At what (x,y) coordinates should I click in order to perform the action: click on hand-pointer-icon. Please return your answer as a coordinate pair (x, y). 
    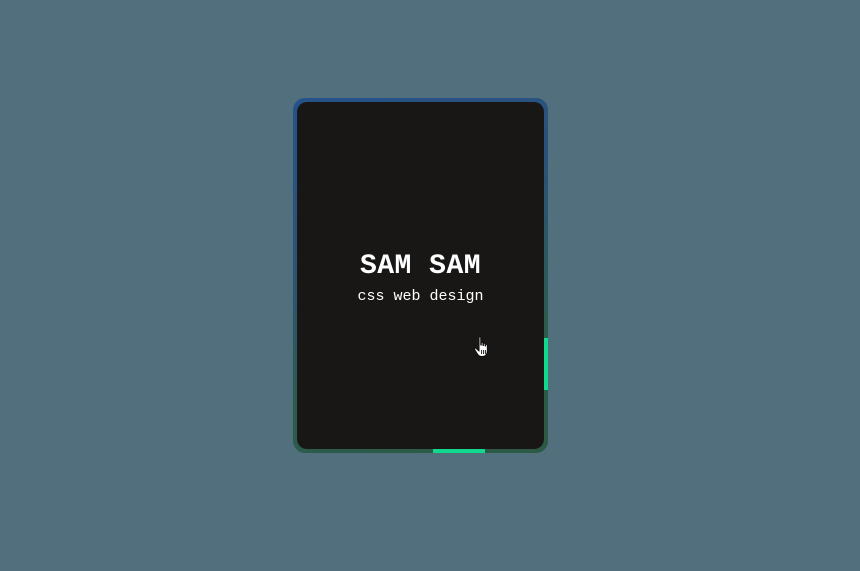
    Looking at the image, I should click on (480, 347).